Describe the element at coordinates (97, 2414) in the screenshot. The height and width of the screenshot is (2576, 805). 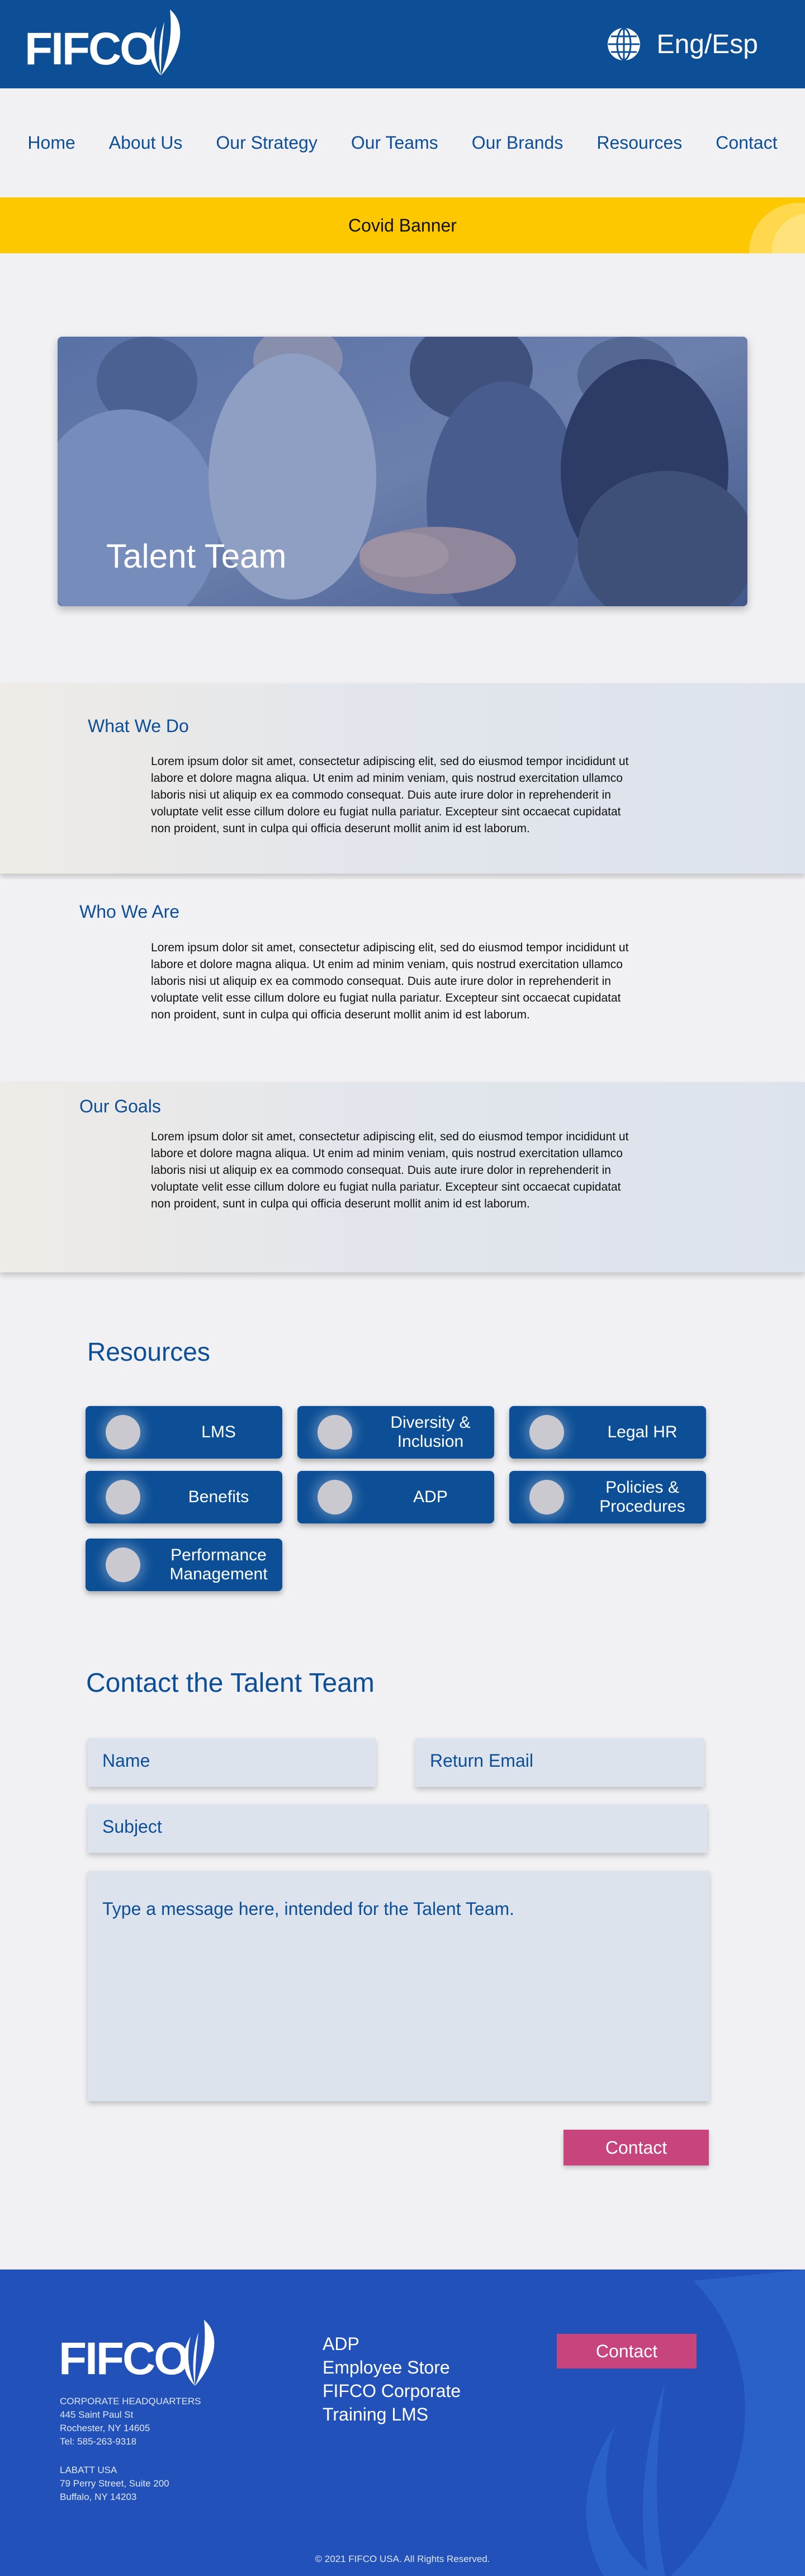
I see `hq-line: 445 Saint Paul St` at that location.